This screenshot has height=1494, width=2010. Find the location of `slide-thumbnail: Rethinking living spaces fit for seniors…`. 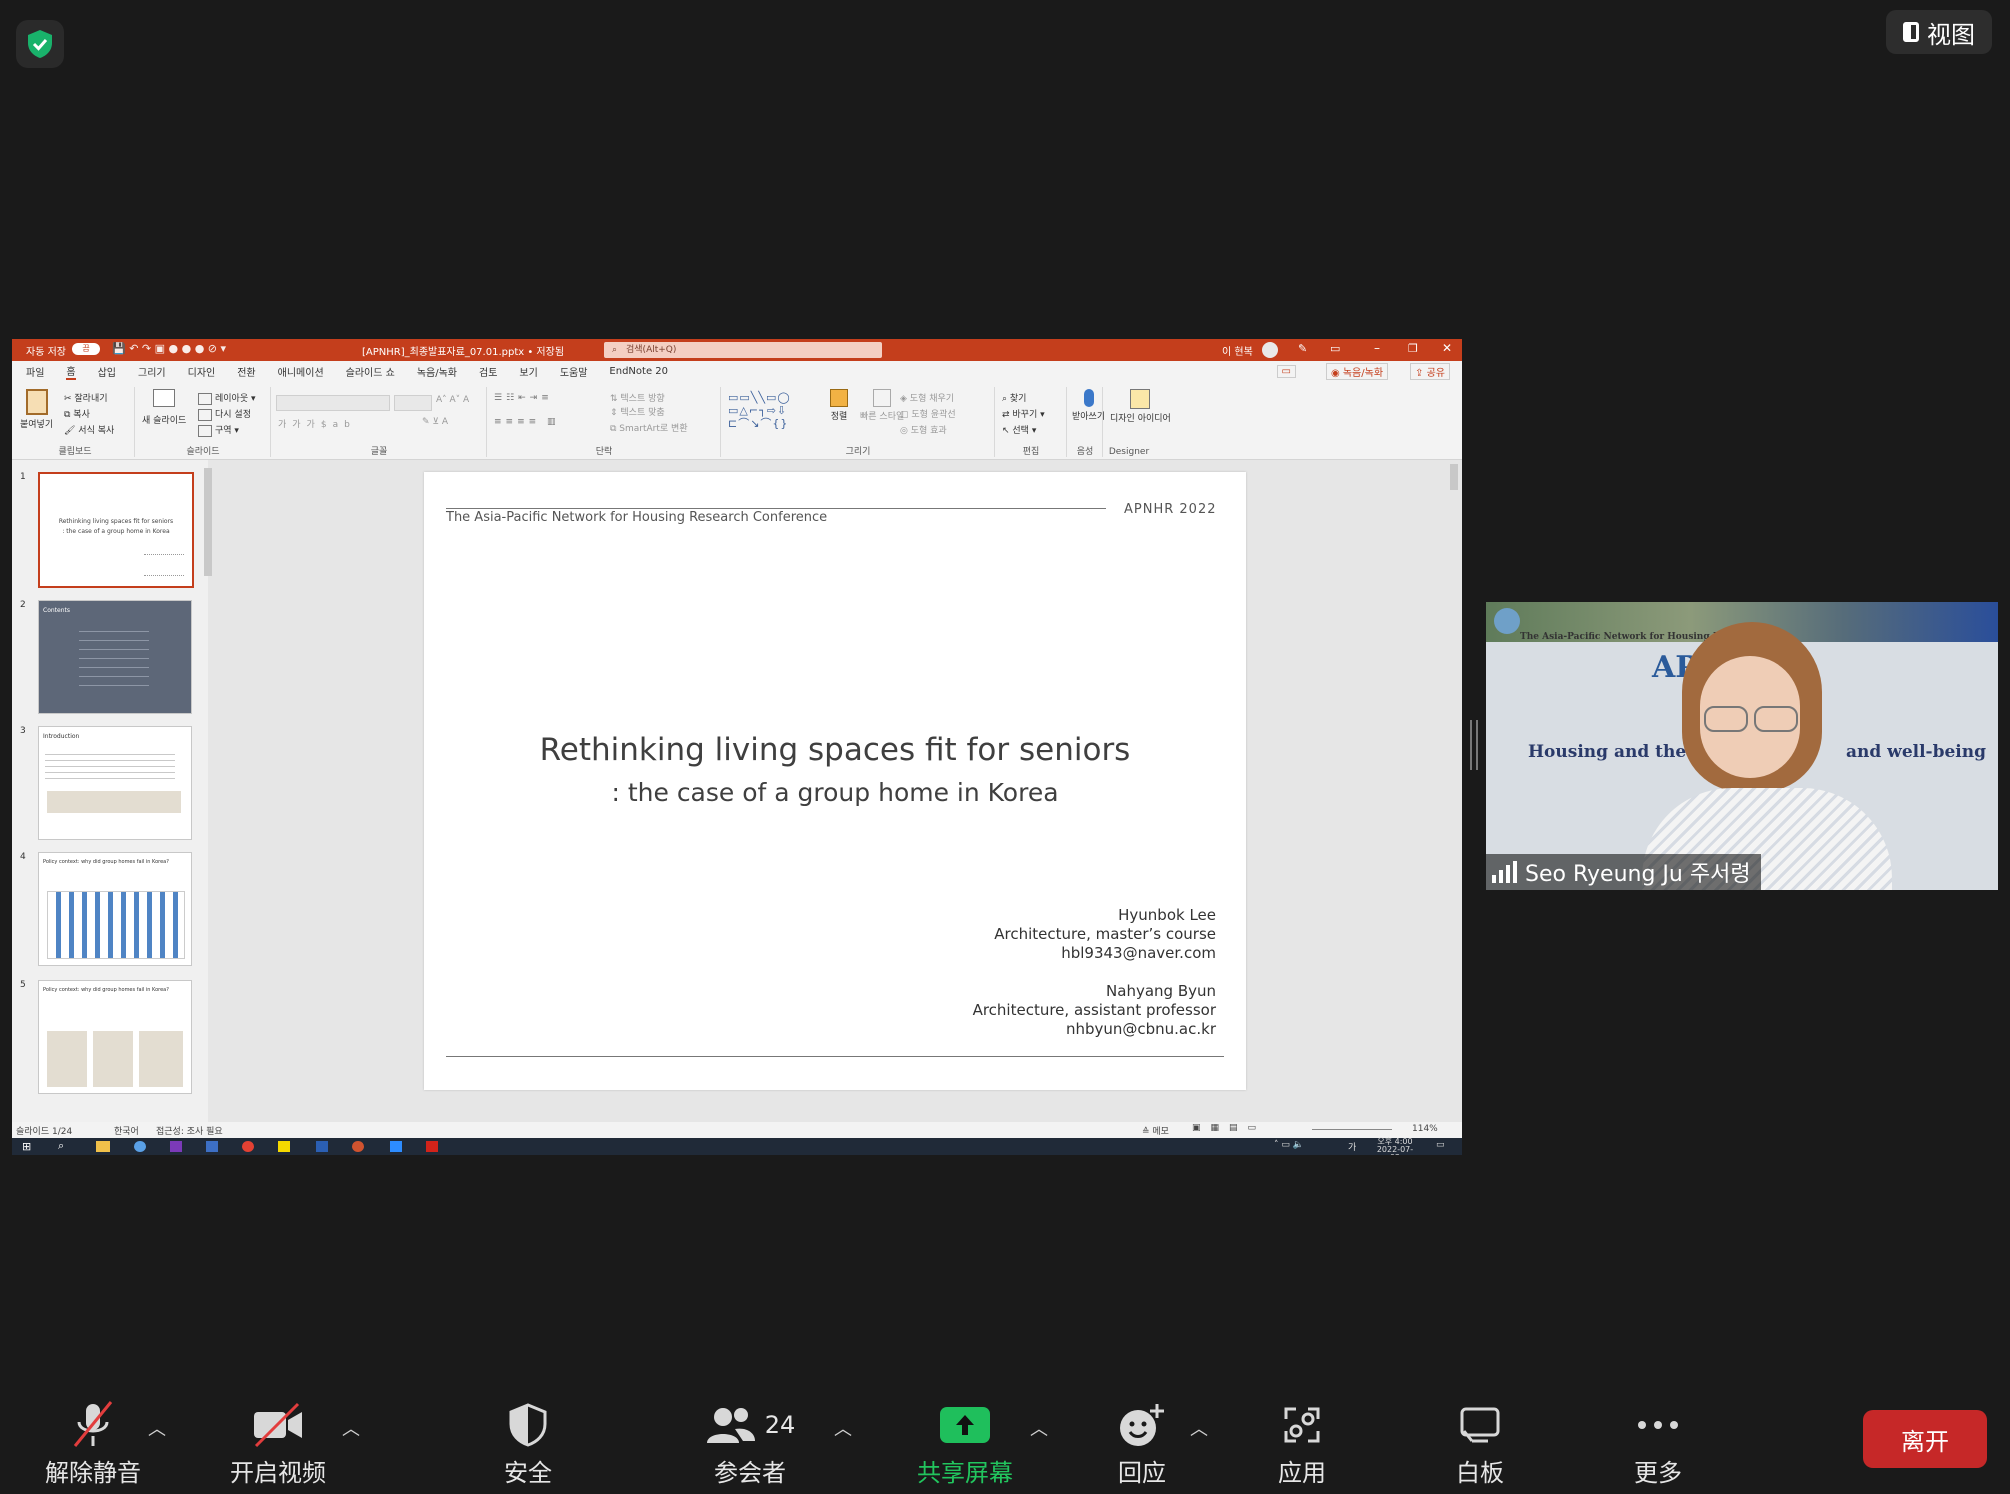

slide-thumbnail: Rethinking living spaces fit for seniors… is located at coordinates (116, 530).